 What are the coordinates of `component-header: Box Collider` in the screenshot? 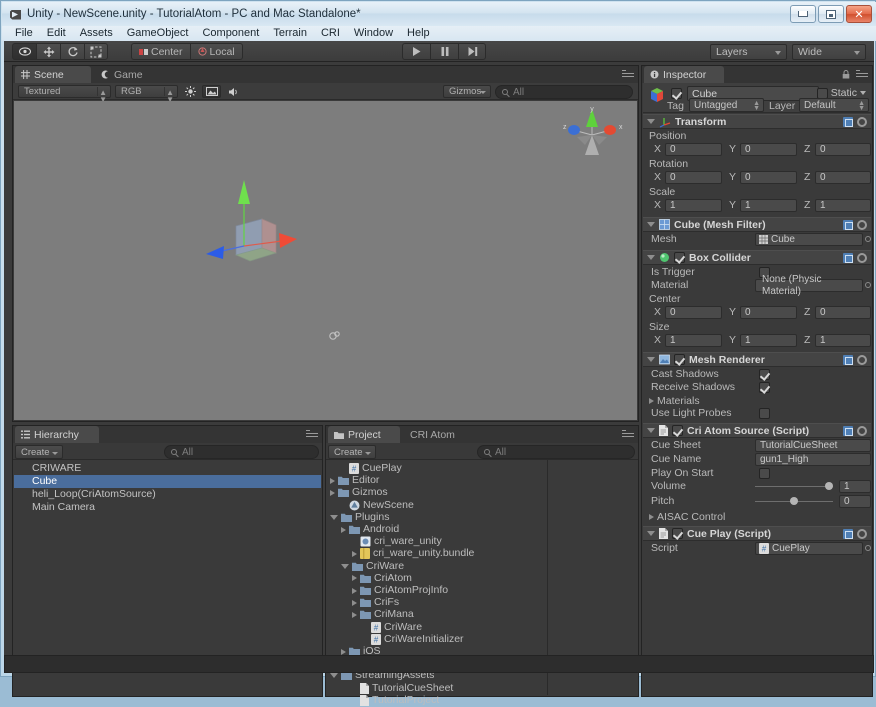 It's located at (757, 257).